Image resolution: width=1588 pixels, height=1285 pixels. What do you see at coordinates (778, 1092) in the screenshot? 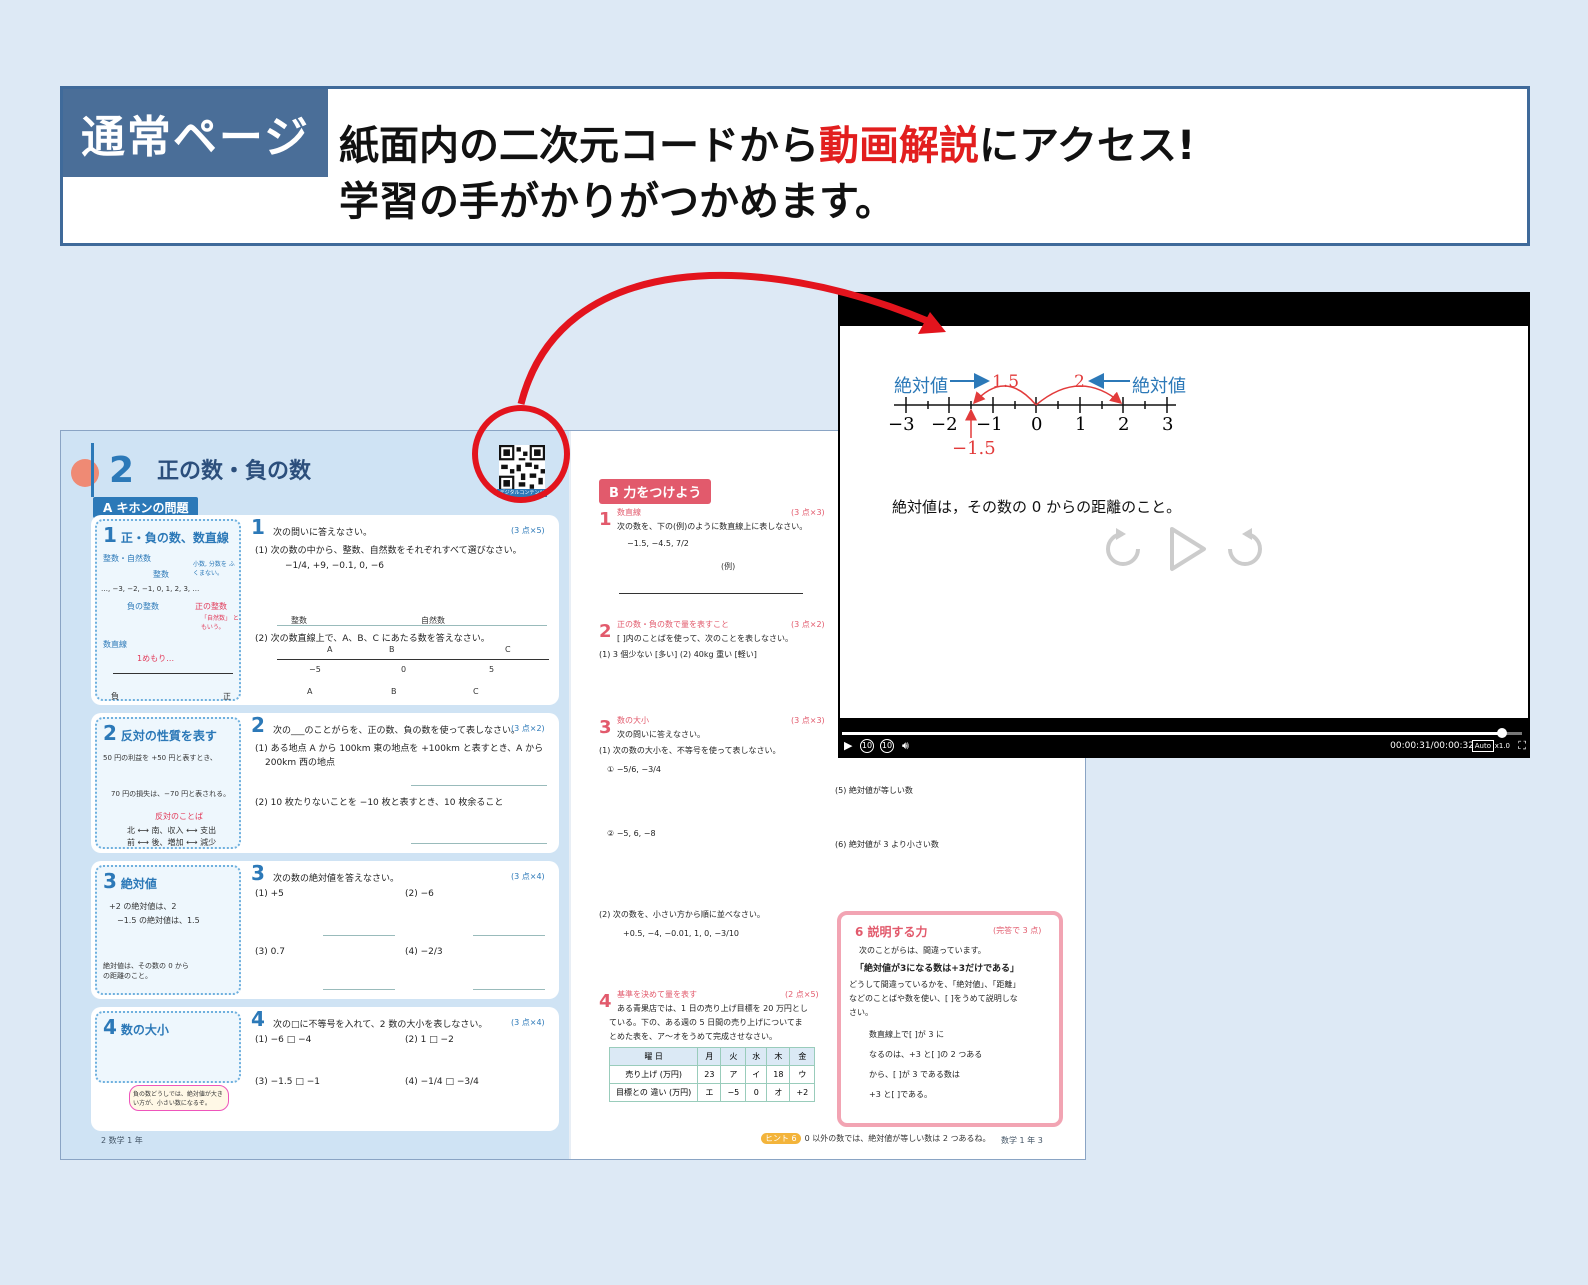
I see `table-cell: オ` at bounding box center [778, 1092].